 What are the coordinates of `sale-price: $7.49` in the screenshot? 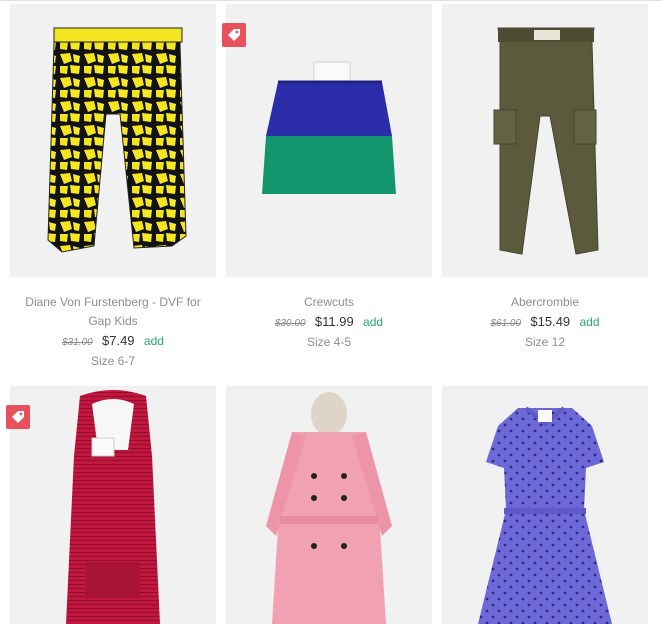 It's located at (118, 340).